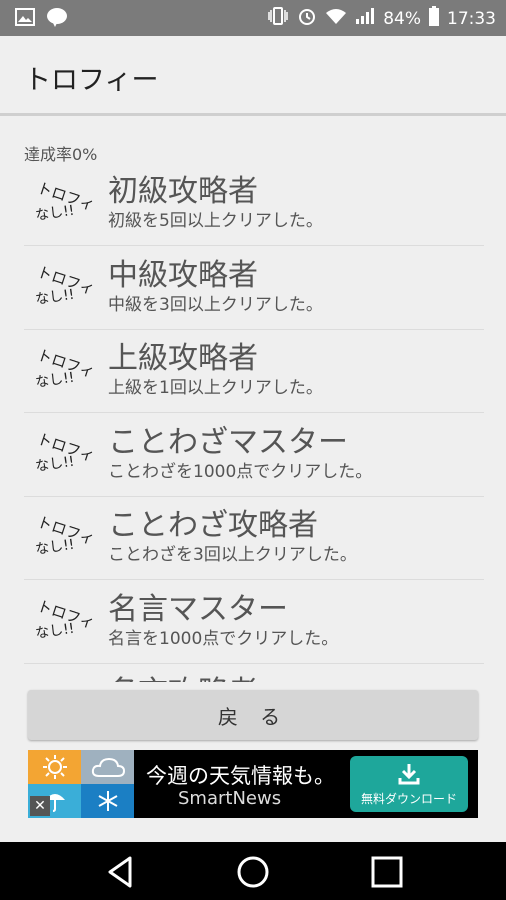 The image size is (506, 900). I want to click on notification-icons, so click(41, 17).